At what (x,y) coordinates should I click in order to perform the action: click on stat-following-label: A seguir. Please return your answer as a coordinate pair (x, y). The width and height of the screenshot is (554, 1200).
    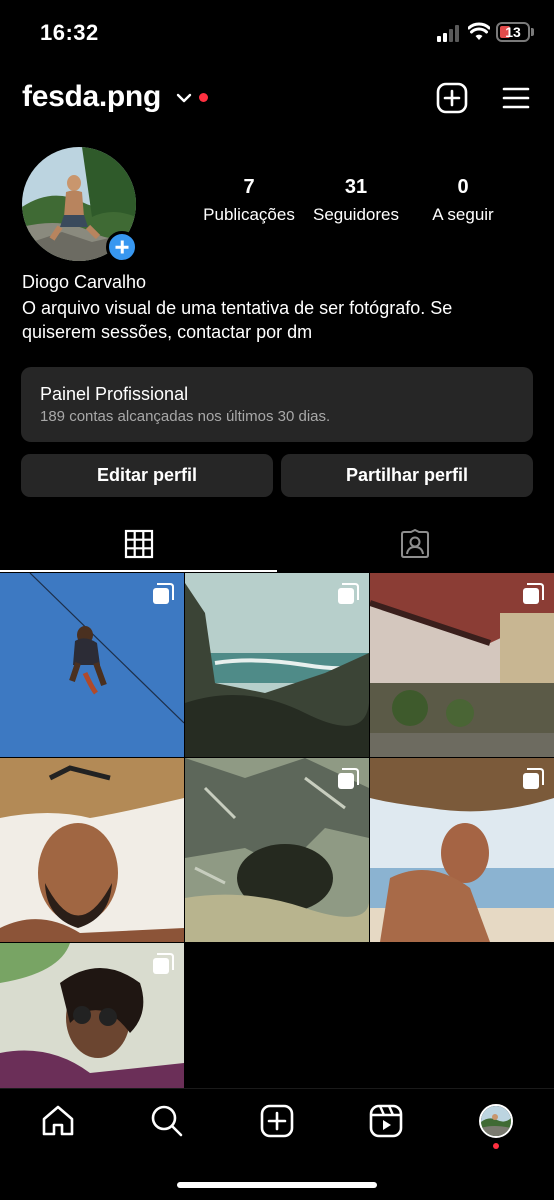
    Looking at the image, I should click on (463, 214).